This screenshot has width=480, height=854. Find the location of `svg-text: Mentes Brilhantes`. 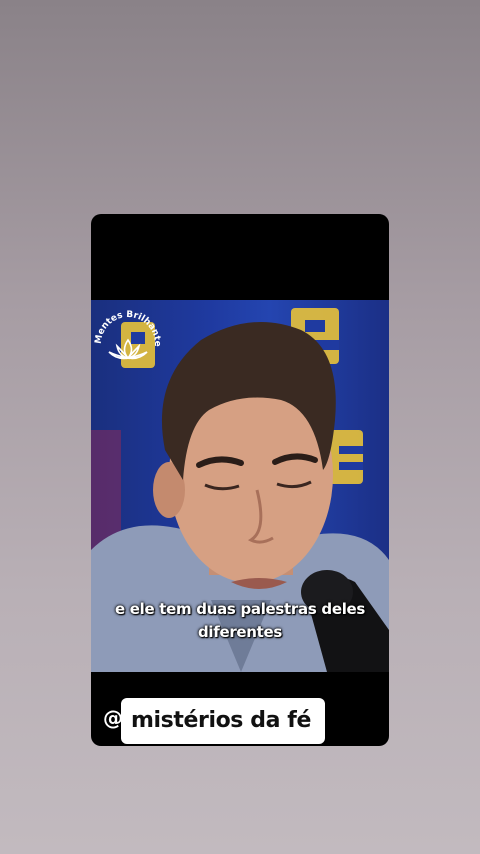

svg-text: Mentes Brilhantes is located at coordinates (126, 323).